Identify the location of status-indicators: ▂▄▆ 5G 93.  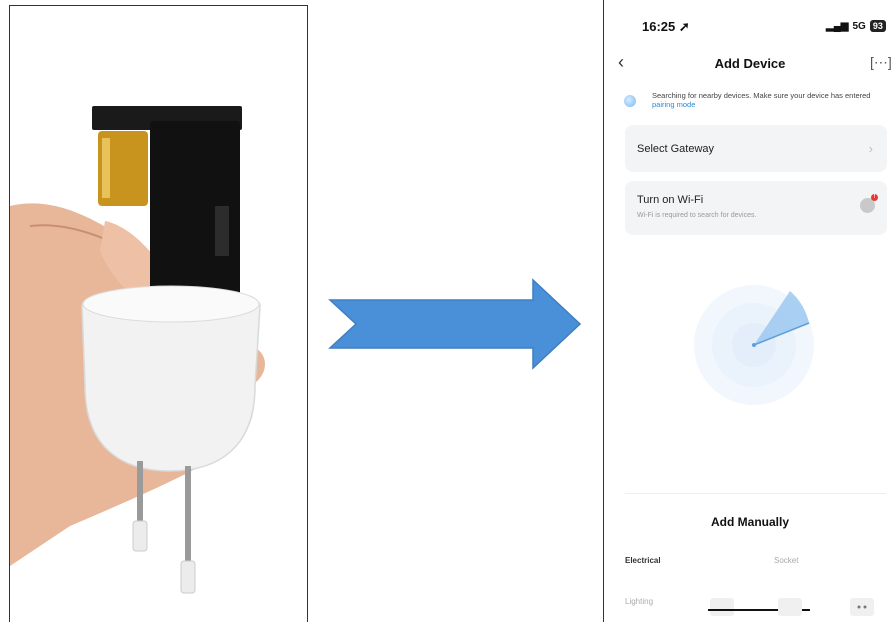
(856, 26).